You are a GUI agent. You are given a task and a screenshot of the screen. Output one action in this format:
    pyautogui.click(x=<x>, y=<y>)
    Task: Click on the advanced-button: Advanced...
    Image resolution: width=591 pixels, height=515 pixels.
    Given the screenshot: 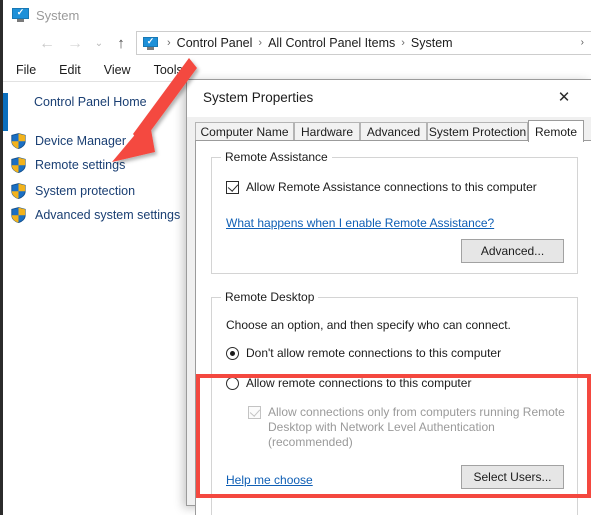 What is the action you would take?
    pyautogui.click(x=512, y=251)
    